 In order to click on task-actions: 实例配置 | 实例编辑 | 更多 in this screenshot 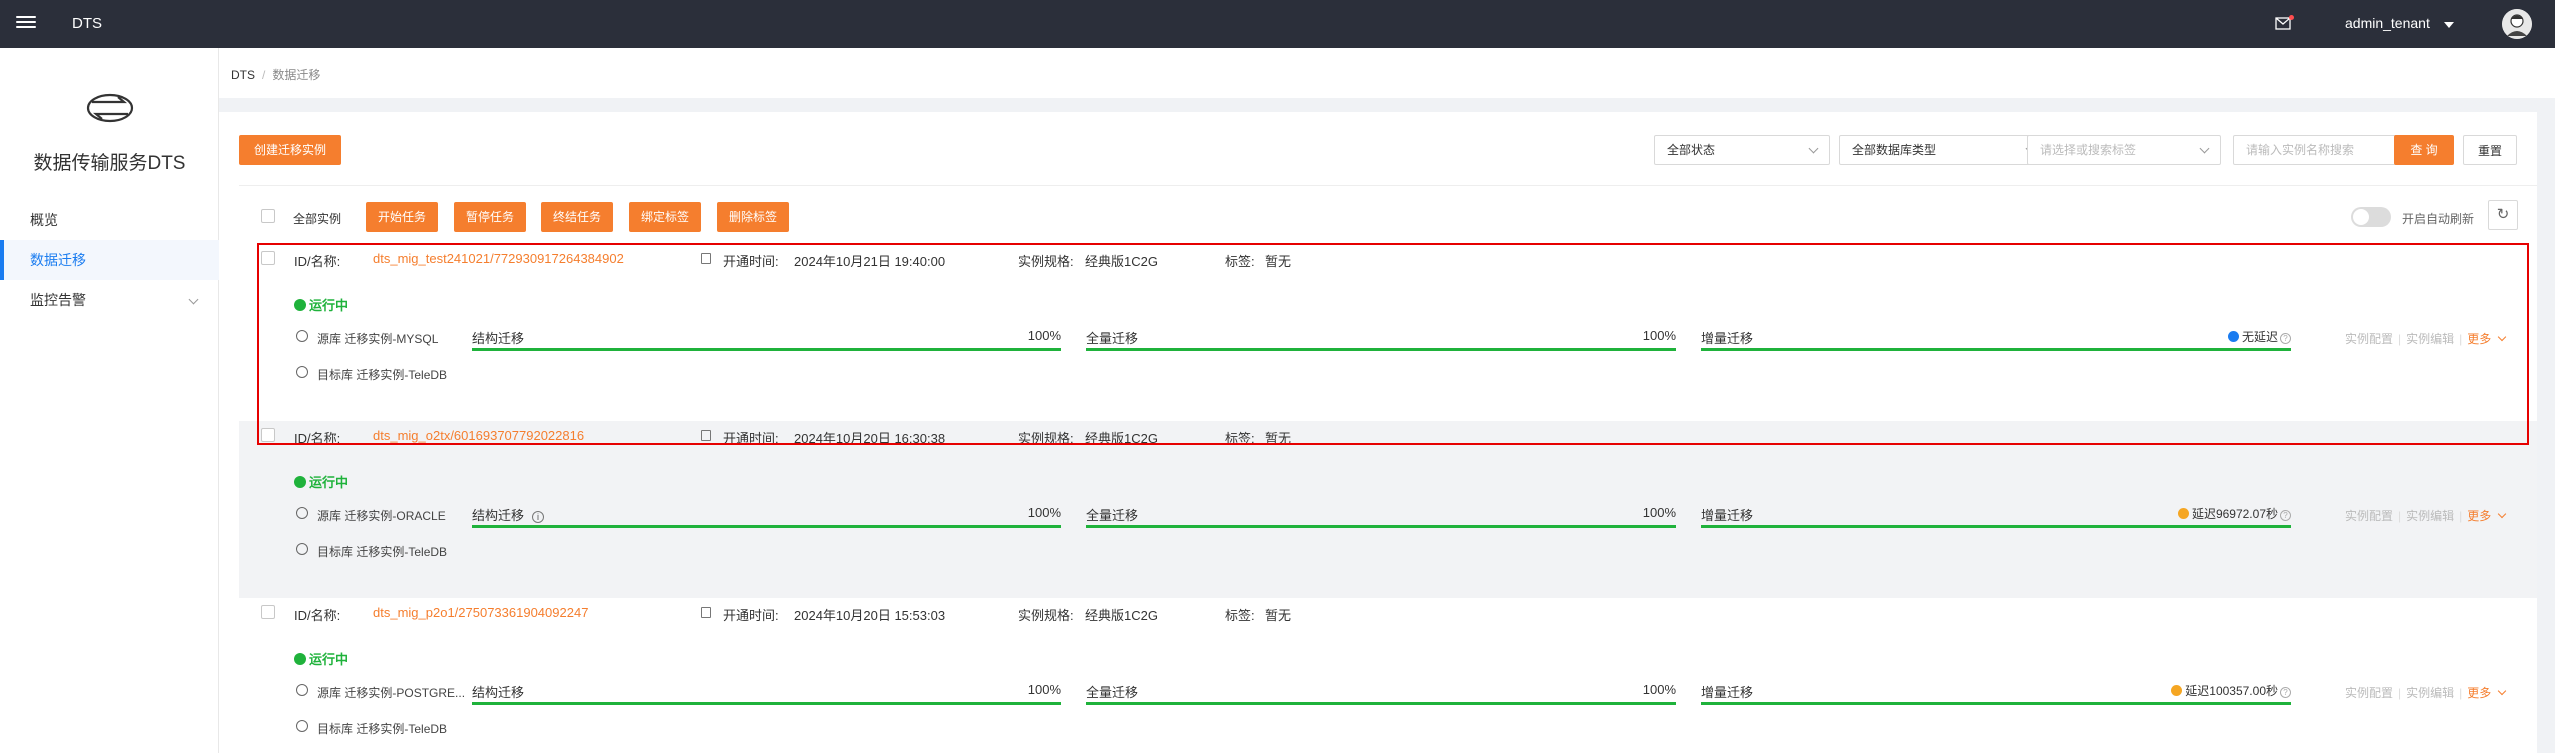, I will do `click(2426, 515)`.